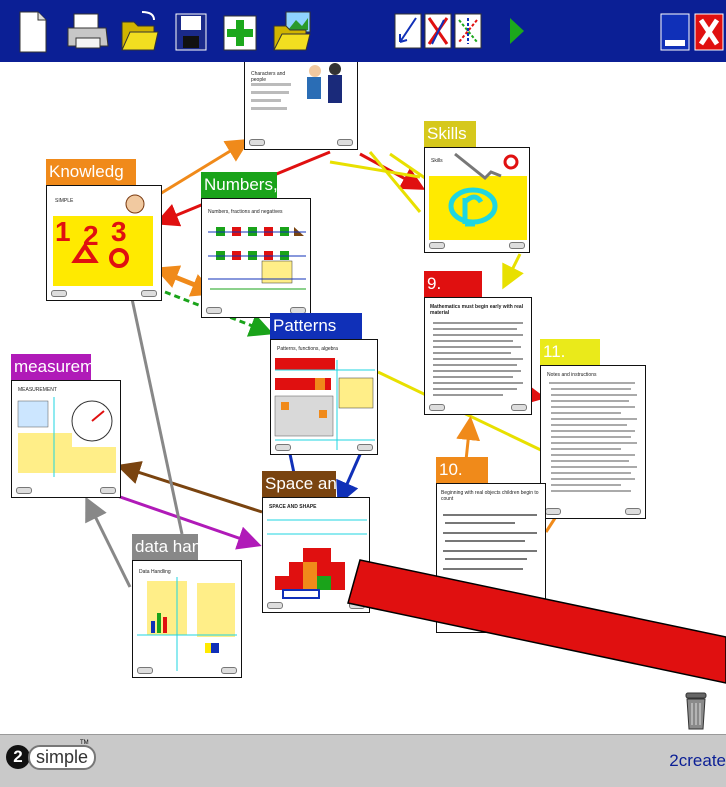 The width and height of the screenshot is (726, 787). What do you see at coordinates (63, 231) in the screenshot?
I see `knowledge-digit: 1` at bounding box center [63, 231].